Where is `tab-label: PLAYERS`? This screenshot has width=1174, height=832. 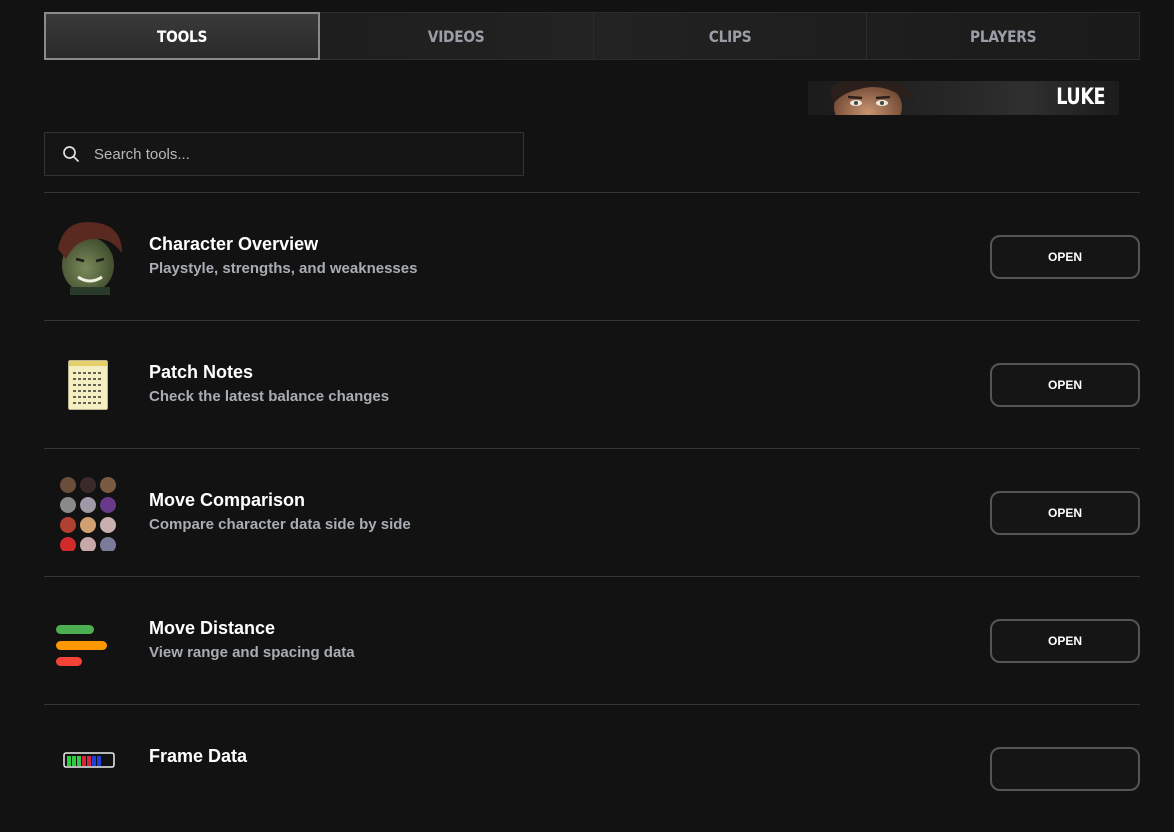
tab-label: PLAYERS is located at coordinates (1003, 36).